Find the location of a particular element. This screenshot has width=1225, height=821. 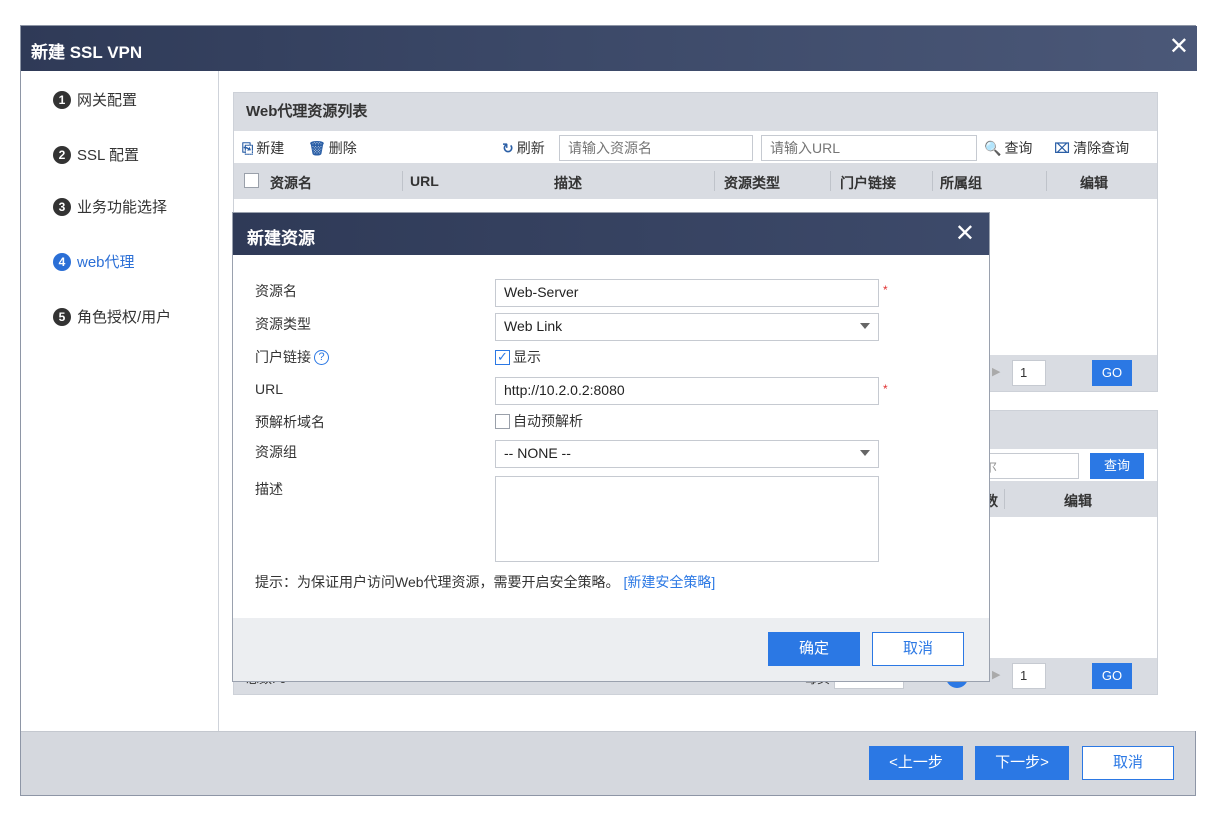

group-label: 资源组 is located at coordinates (276, 452).